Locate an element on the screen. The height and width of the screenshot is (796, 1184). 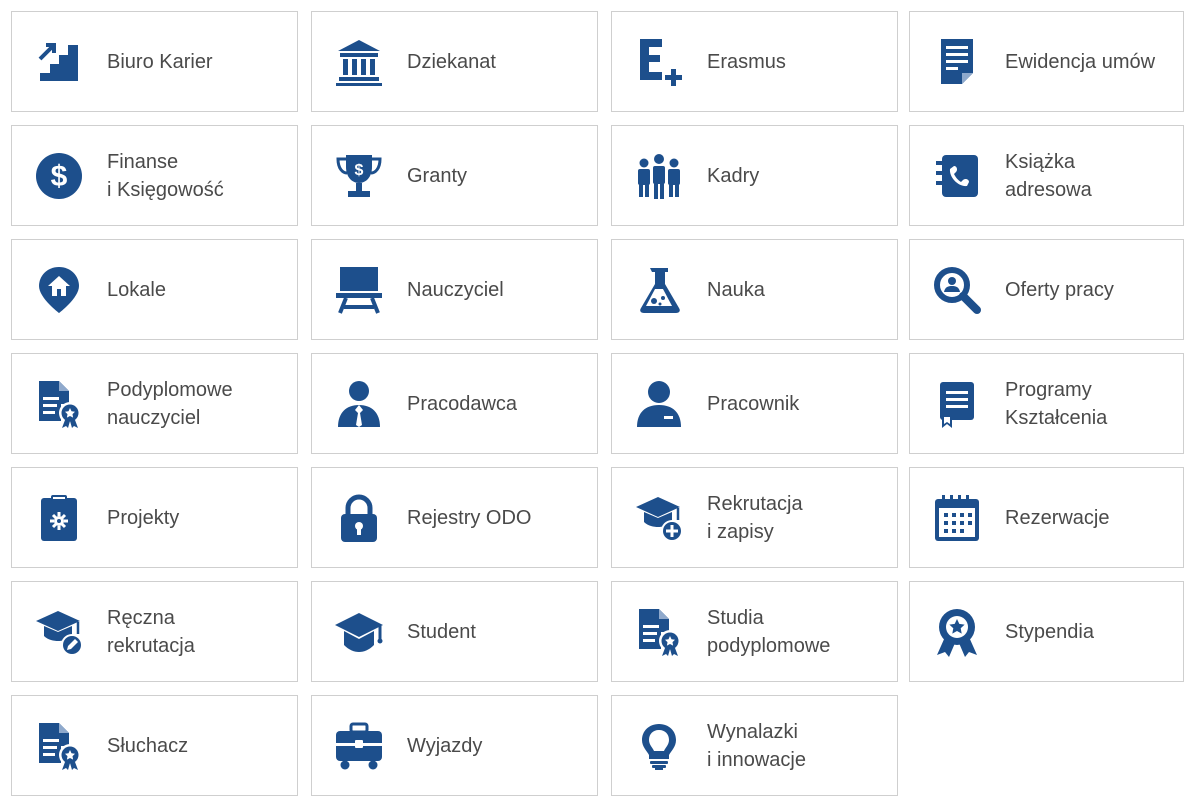
people-group-icon is located at coordinates (659, 176).